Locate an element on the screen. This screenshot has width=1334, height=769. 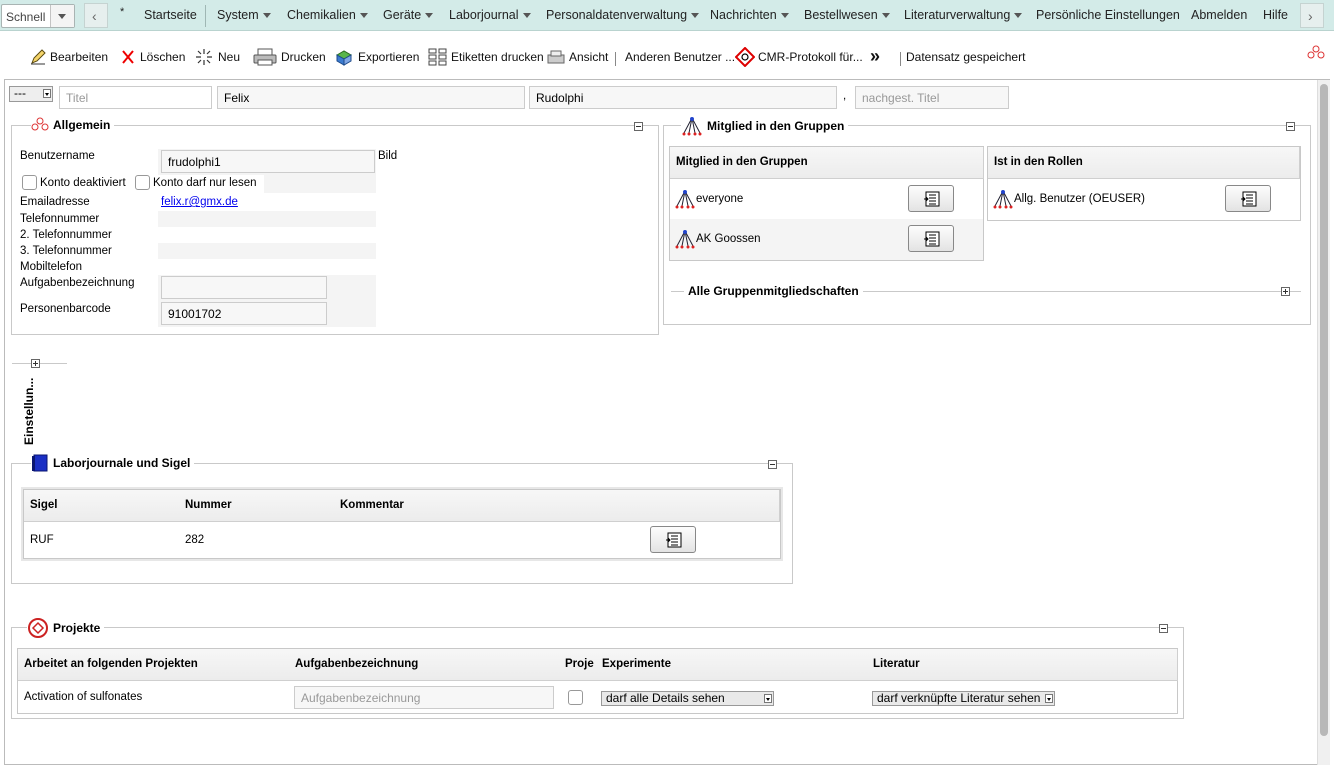
menu-geraete: Geräte is located at coordinates (408, 15).